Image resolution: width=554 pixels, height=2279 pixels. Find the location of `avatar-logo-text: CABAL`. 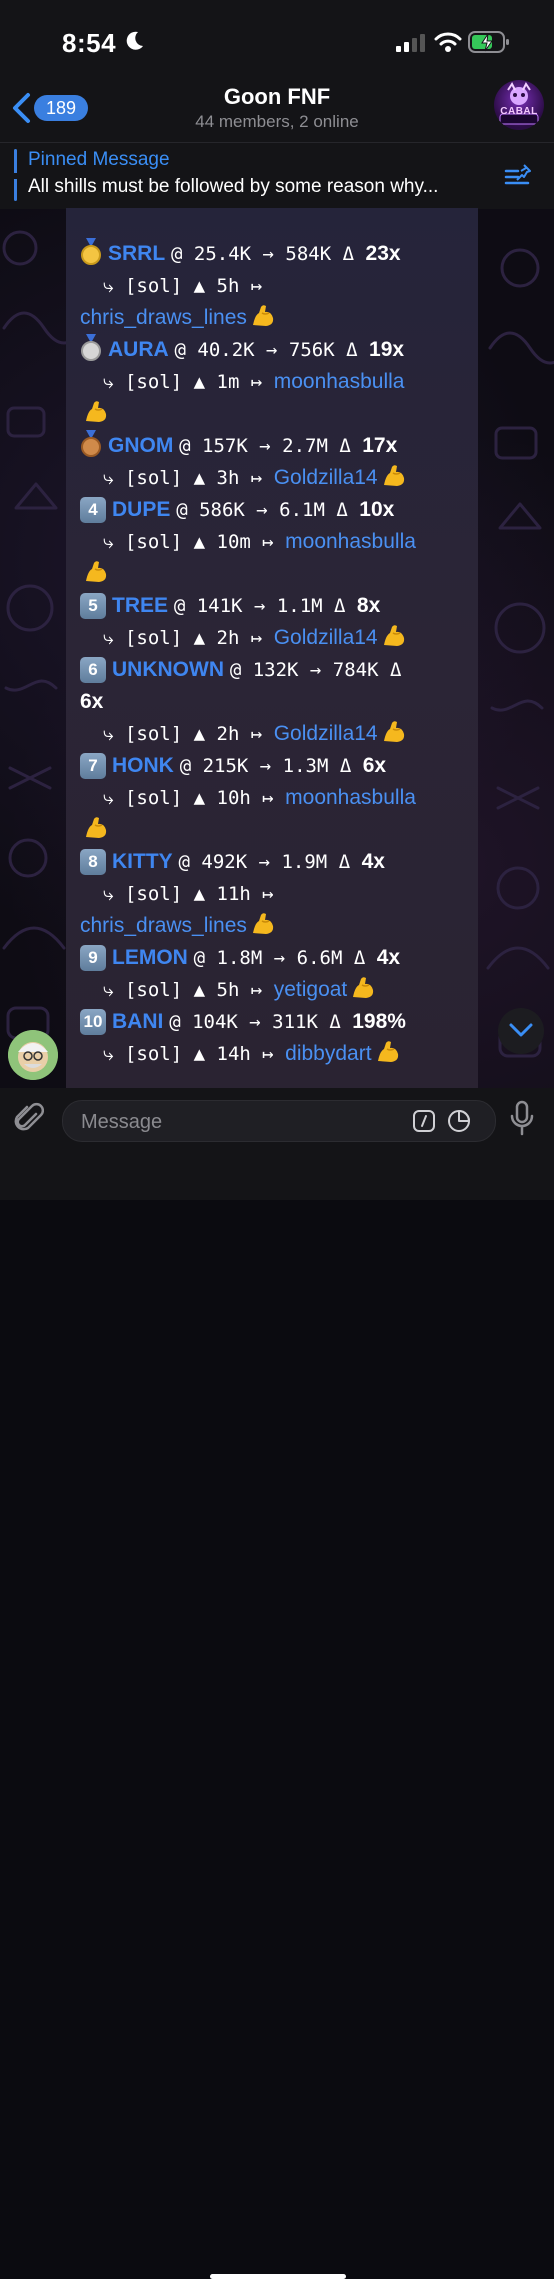

avatar-logo-text: CABAL is located at coordinates (519, 111).